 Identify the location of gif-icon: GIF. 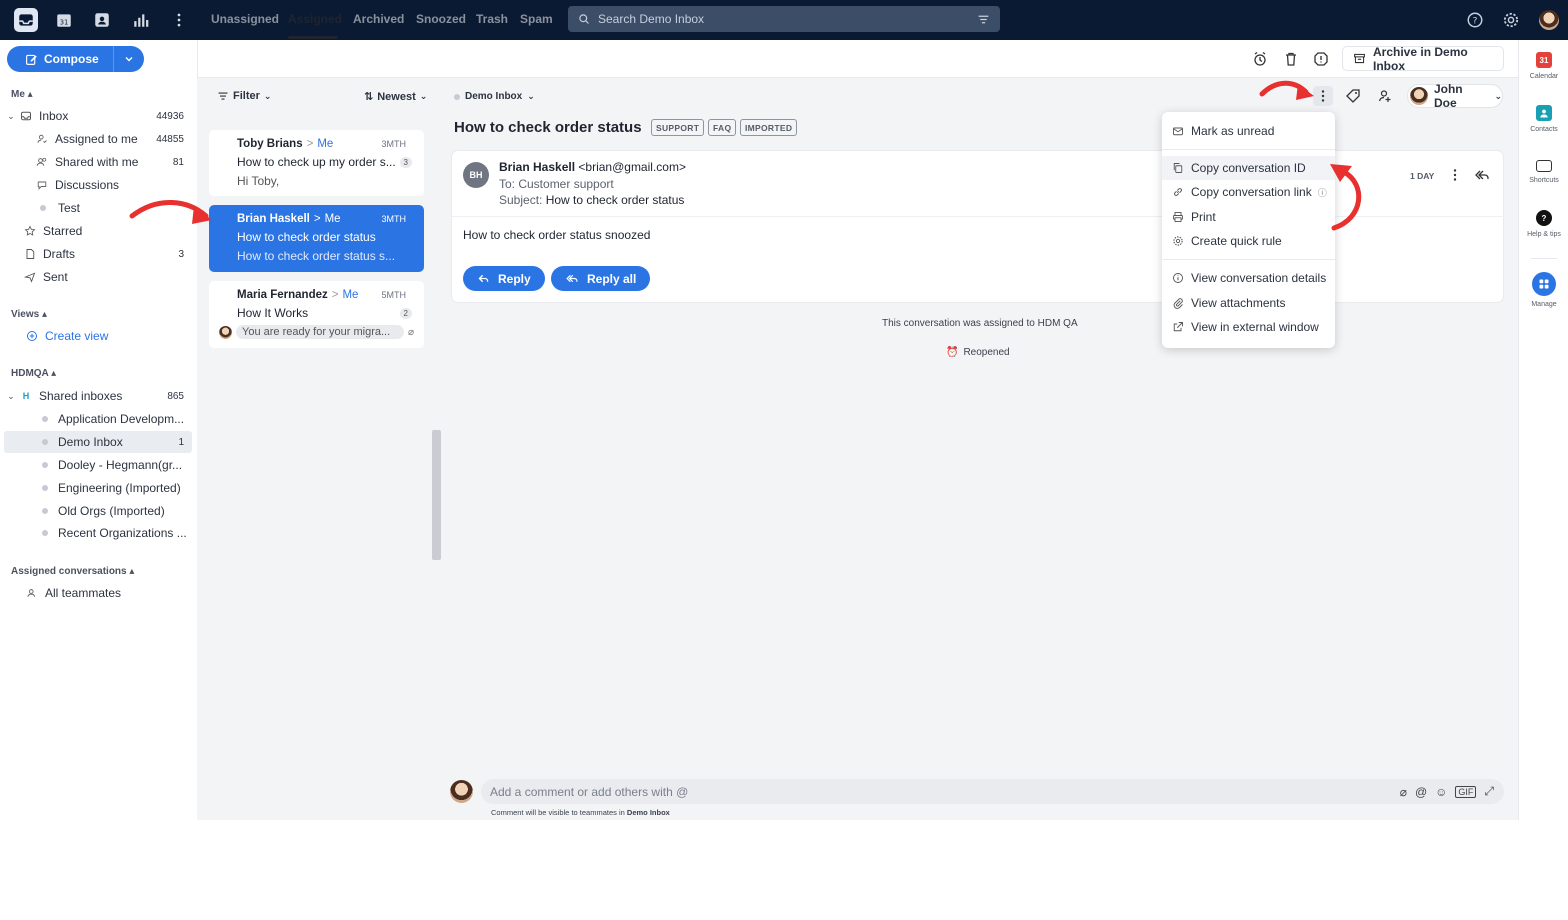
(1466, 791).